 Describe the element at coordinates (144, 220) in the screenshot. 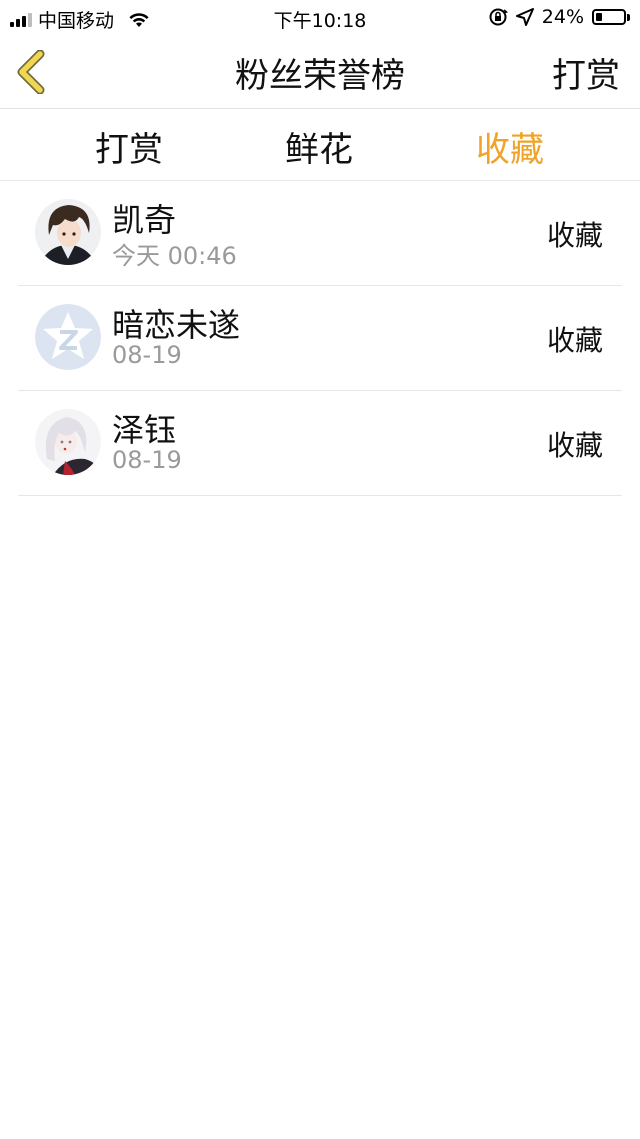

I see `fan-name: 凯奇` at that location.